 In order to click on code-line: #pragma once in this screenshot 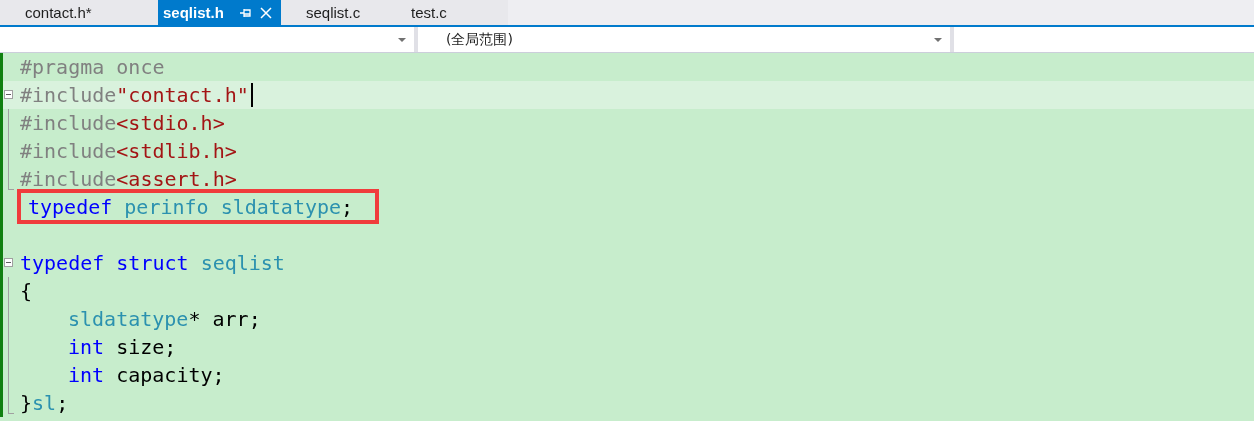, I will do `click(92, 66)`.